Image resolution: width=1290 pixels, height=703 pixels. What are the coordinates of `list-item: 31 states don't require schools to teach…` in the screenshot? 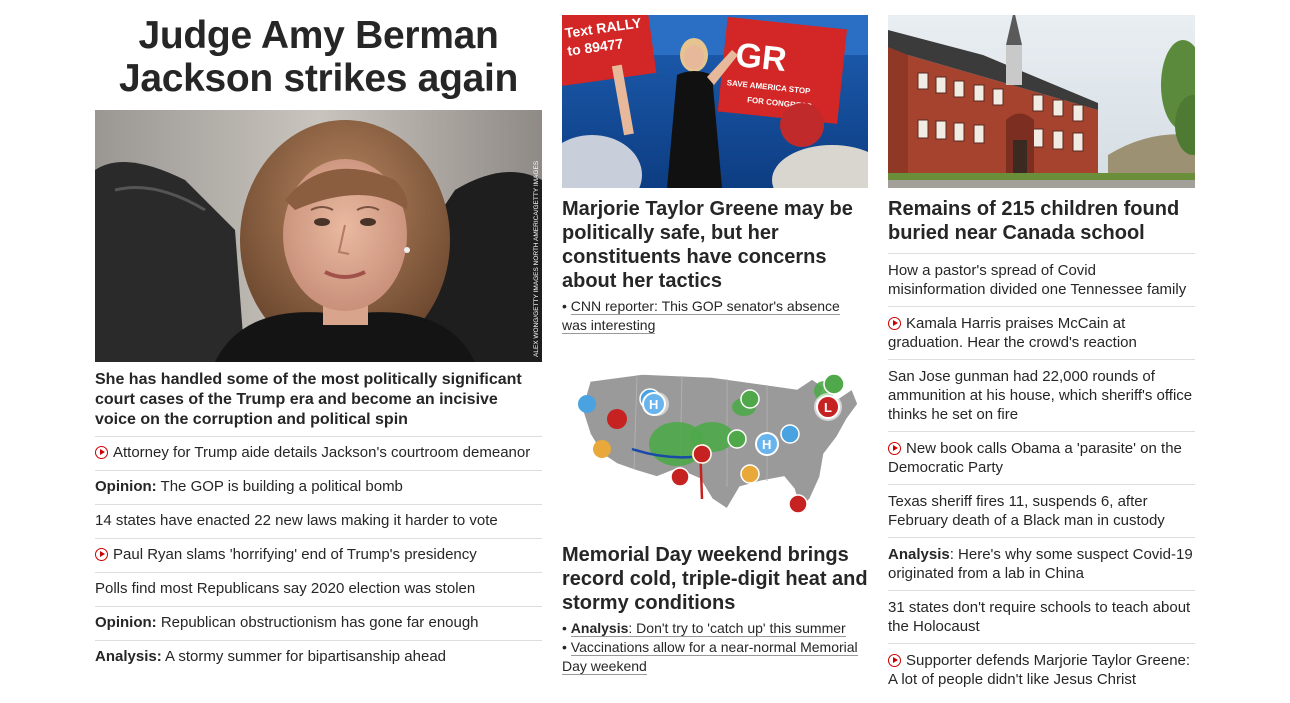 It's located at (1041, 616).